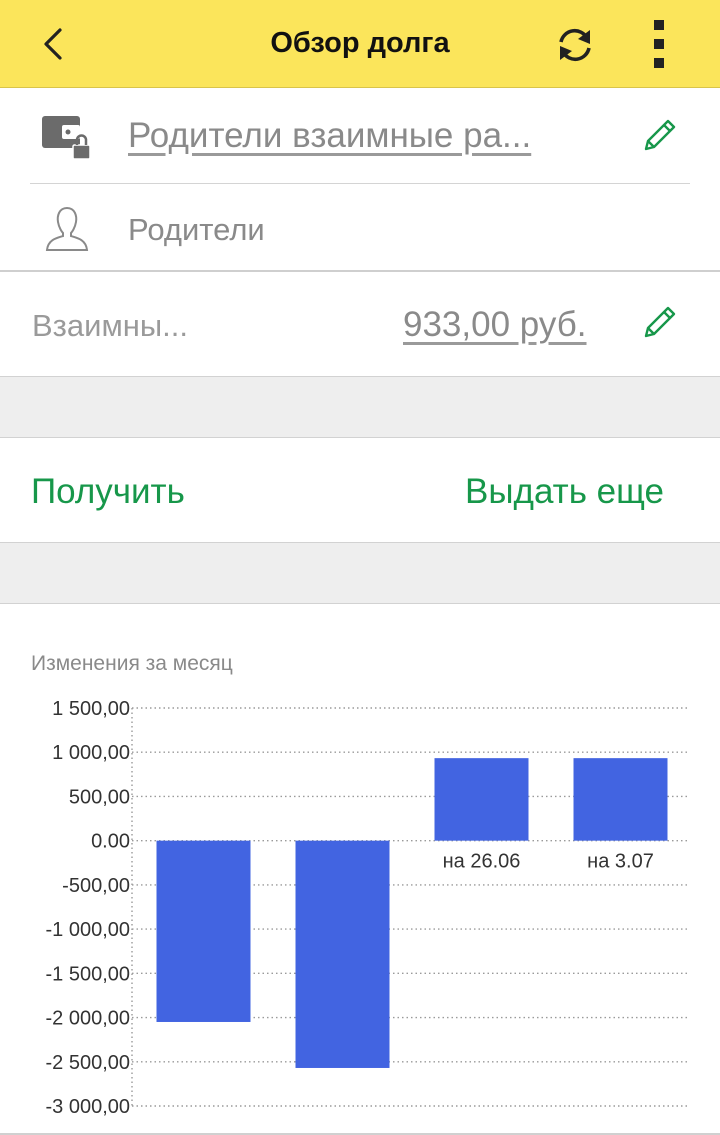  Describe the element at coordinates (196, 229) in the screenshot. I see `counterparty-name: Родители` at that location.